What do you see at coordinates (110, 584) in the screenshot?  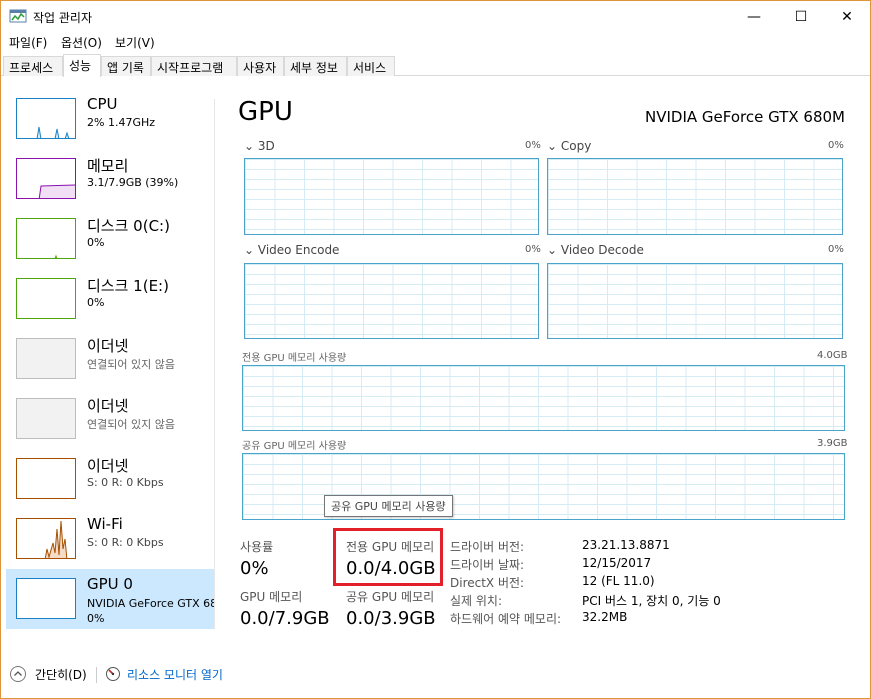 I see `sidebar-item-label: GPU 0` at bounding box center [110, 584].